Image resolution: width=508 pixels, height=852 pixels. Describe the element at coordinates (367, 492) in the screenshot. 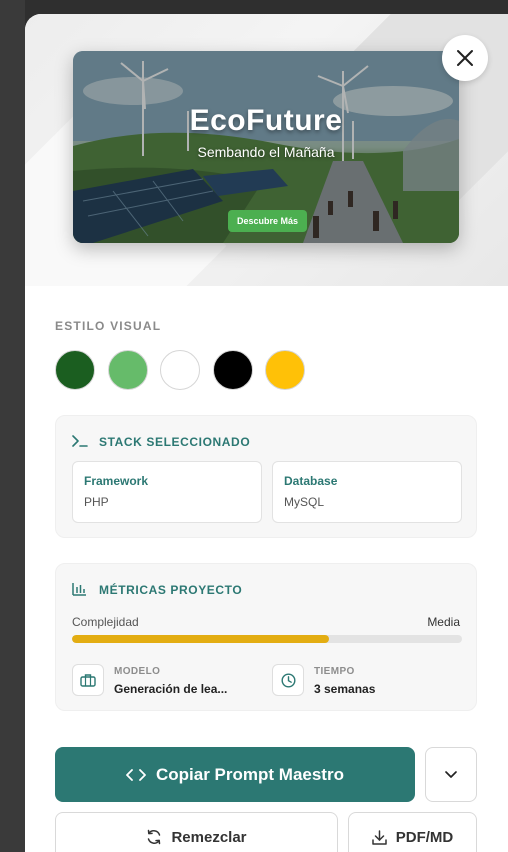

I see `database-card: Database MySQL` at that location.